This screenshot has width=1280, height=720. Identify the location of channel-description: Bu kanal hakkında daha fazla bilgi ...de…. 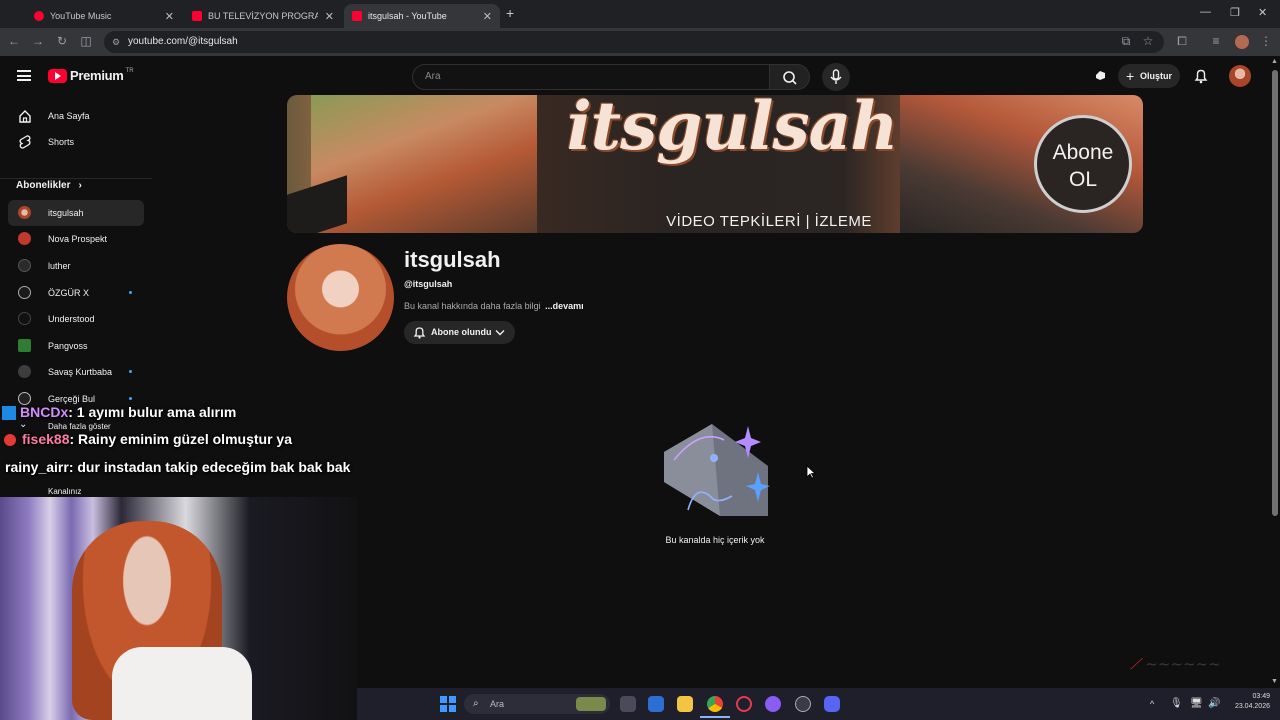
(494, 306).